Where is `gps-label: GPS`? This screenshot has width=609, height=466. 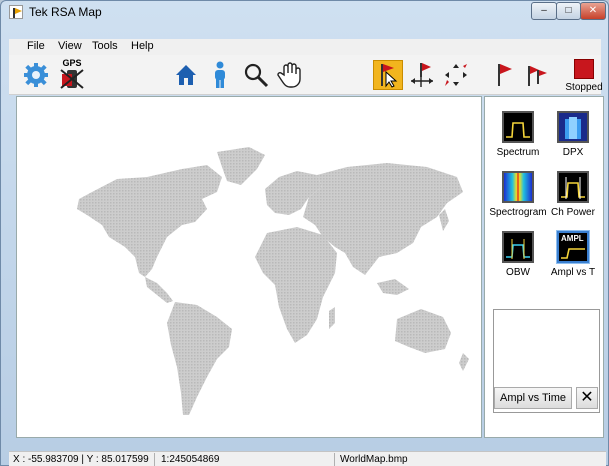 gps-label: GPS is located at coordinates (72, 63).